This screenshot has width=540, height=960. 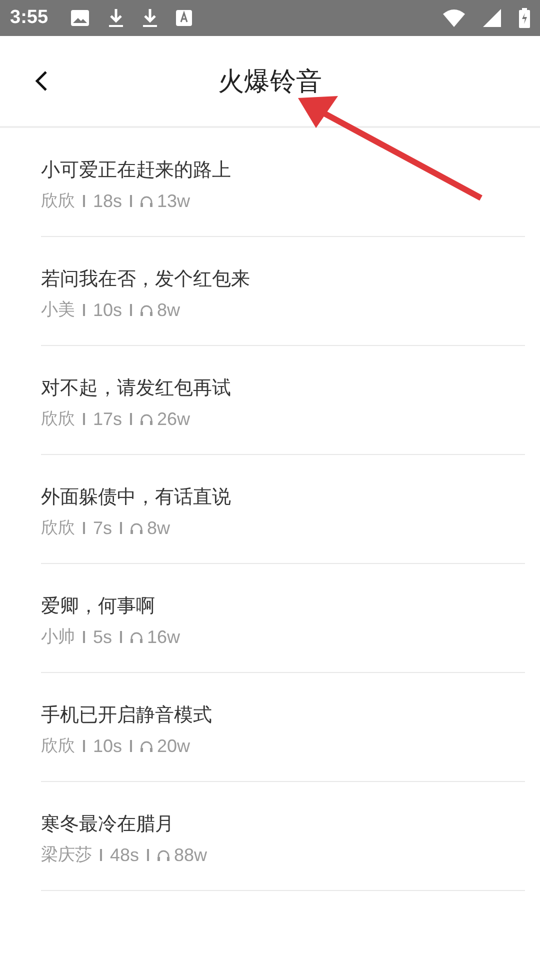 What do you see at coordinates (184, 18) in the screenshot?
I see `keyboard-icon` at bounding box center [184, 18].